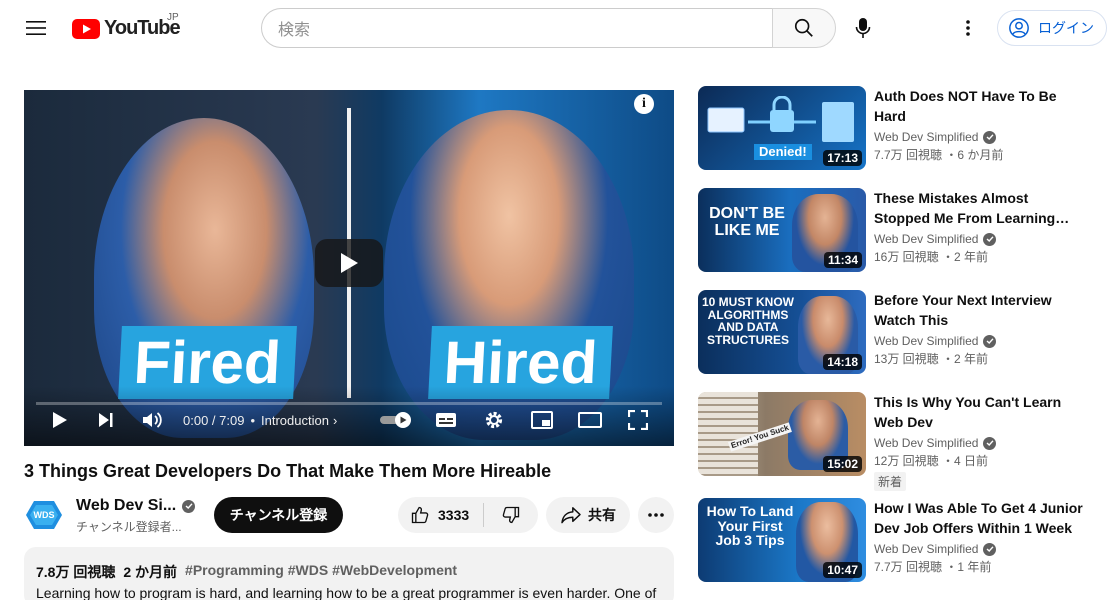 Image resolution: width=1109 pixels, height=600 pixels. Describe the element at coordinates (126, 28) in the screenshot. I see `youtube-logo: YouTube` at that location.